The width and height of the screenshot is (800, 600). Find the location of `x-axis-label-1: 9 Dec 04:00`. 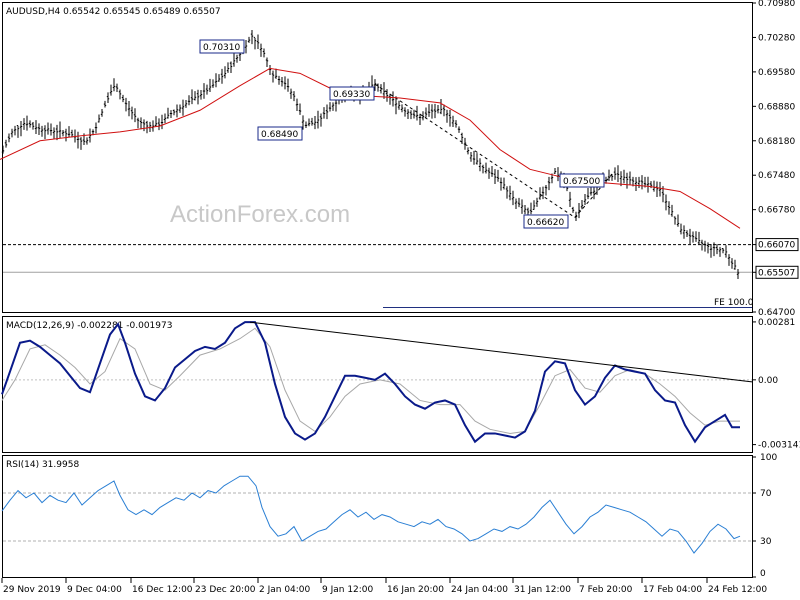

x-axis-label-1: 9 Dec 04:00 is located at coordinates (94, 590).